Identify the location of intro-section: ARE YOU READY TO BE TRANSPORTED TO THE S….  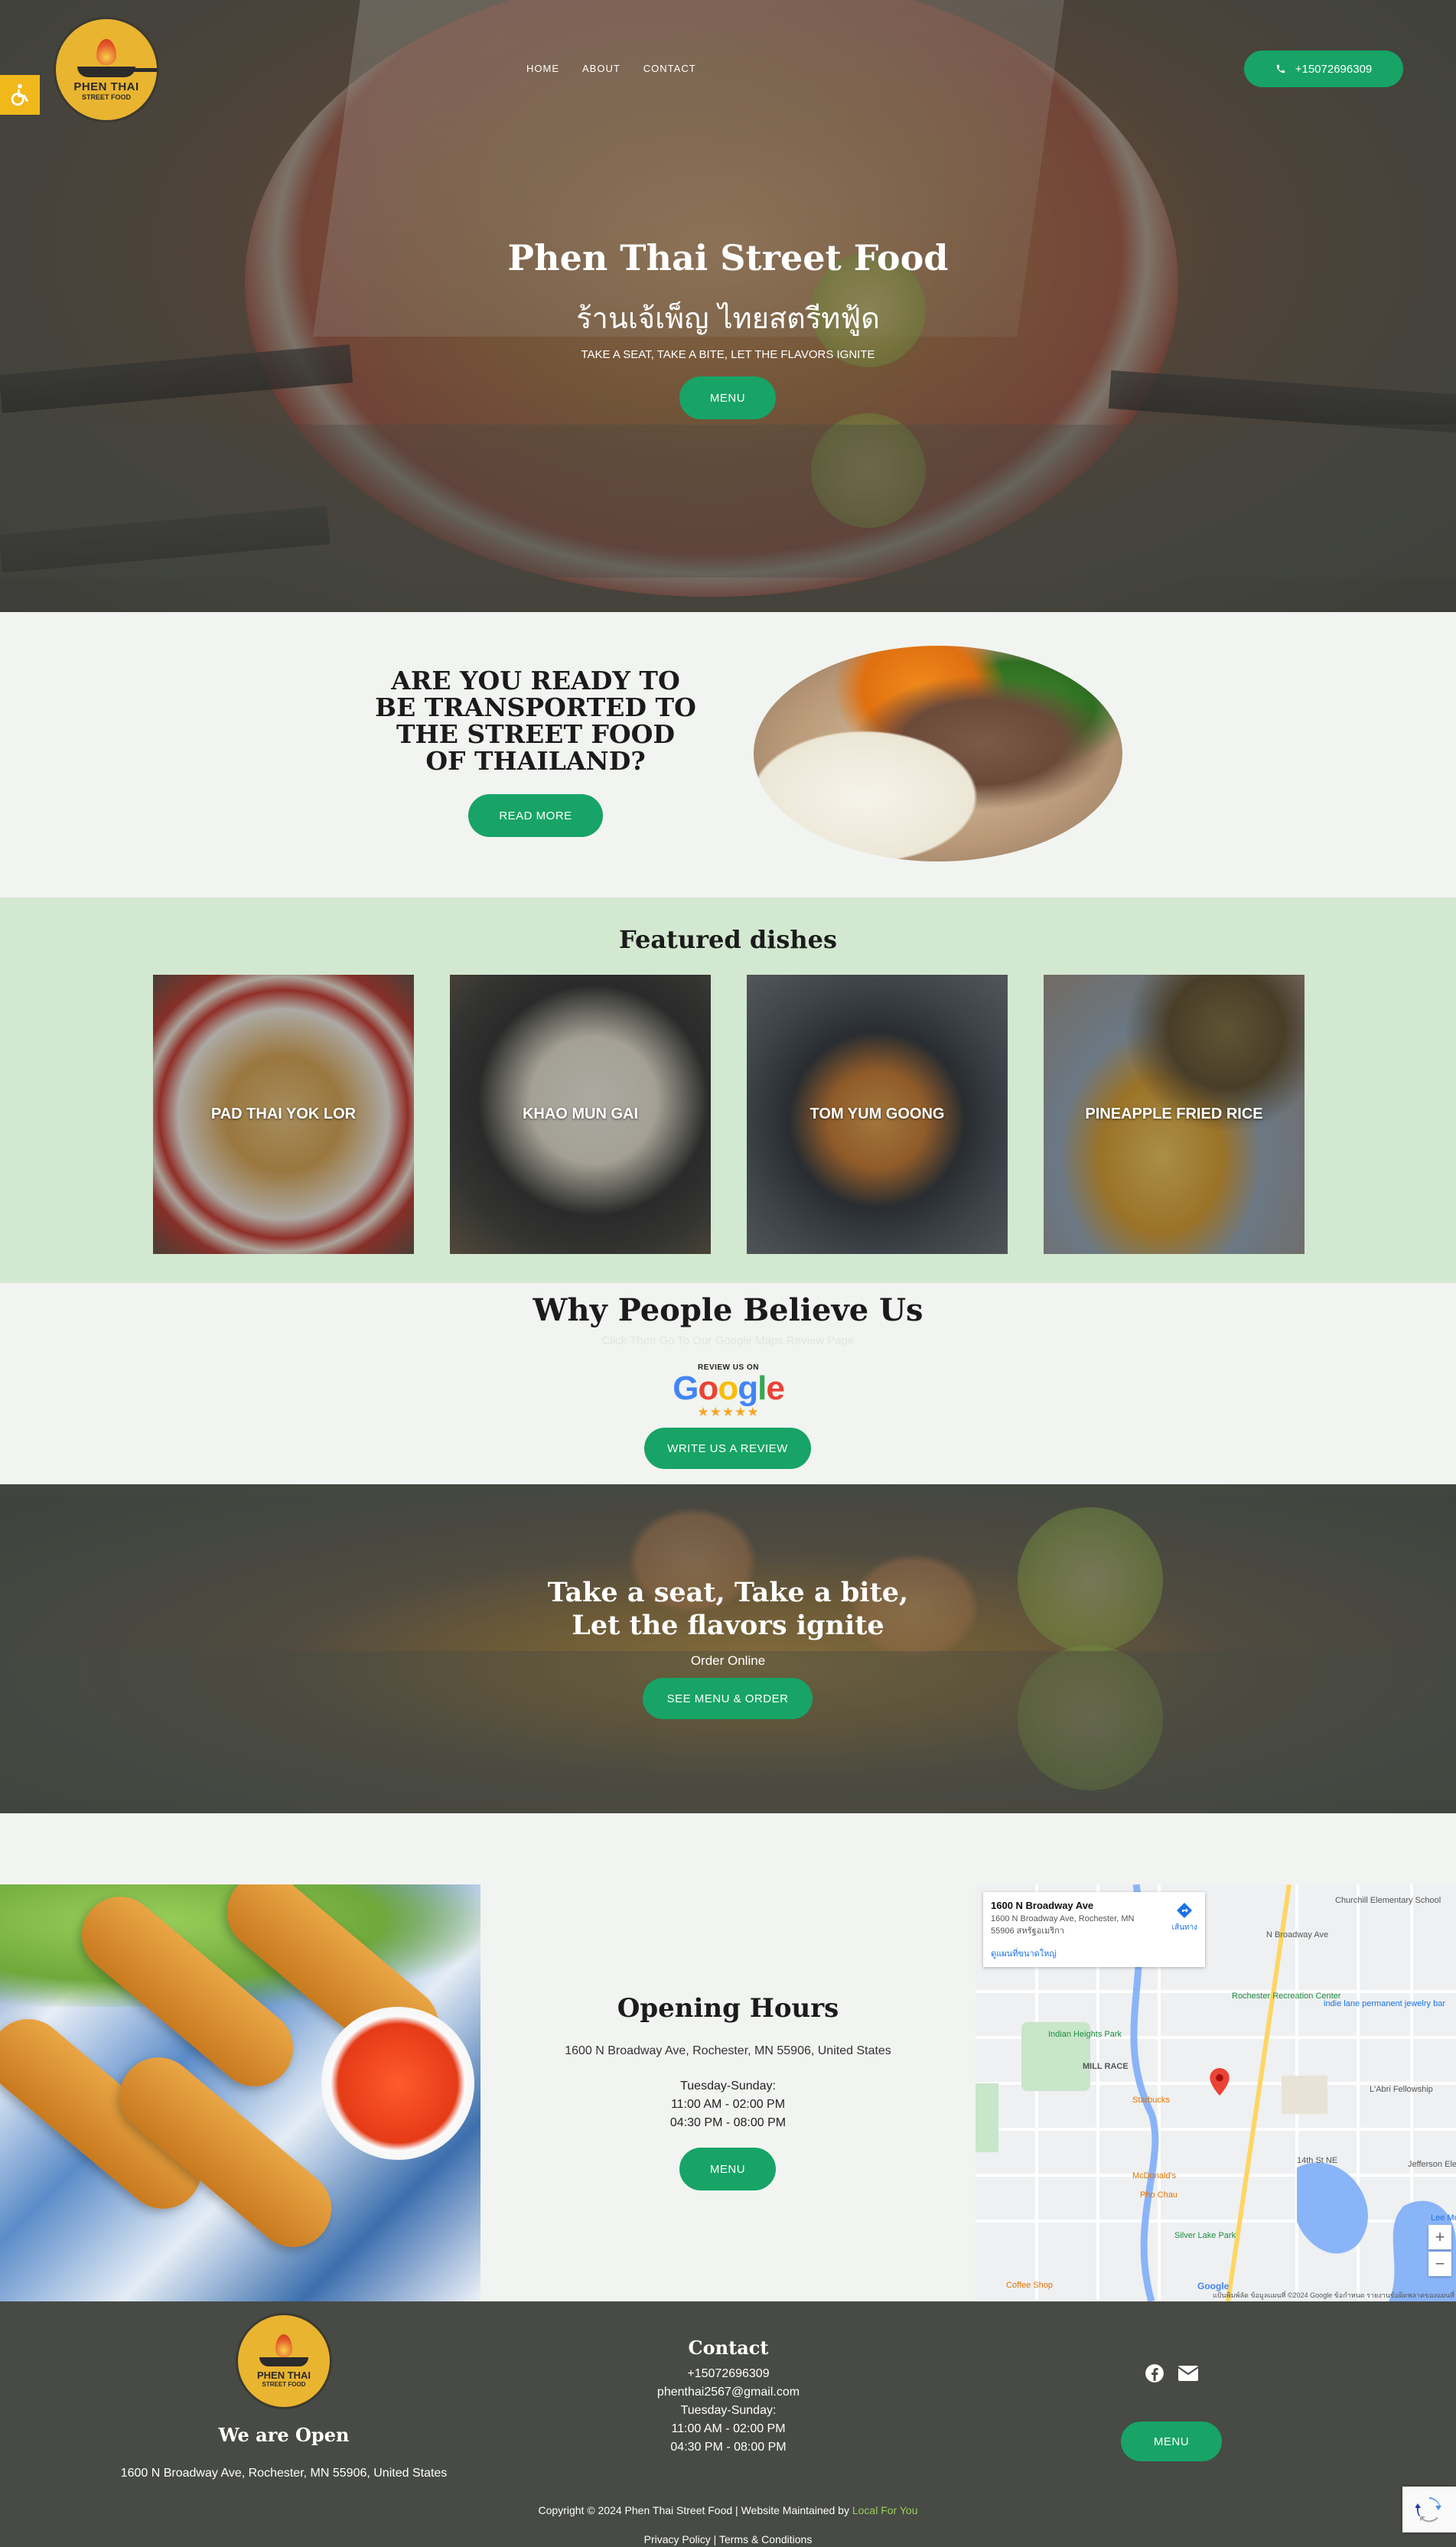
(728, 755).